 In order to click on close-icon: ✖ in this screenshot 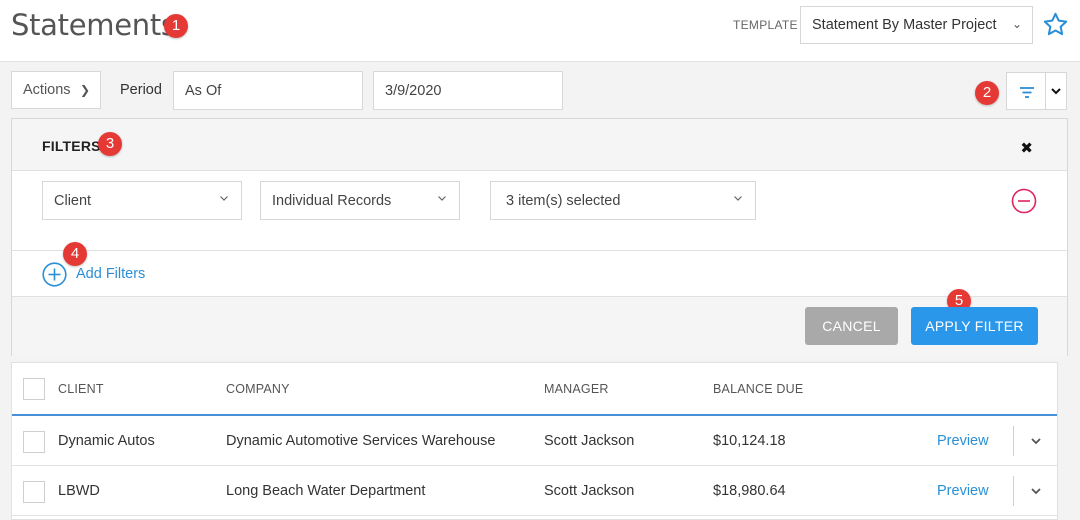, I will do `click(1026, 148)`.